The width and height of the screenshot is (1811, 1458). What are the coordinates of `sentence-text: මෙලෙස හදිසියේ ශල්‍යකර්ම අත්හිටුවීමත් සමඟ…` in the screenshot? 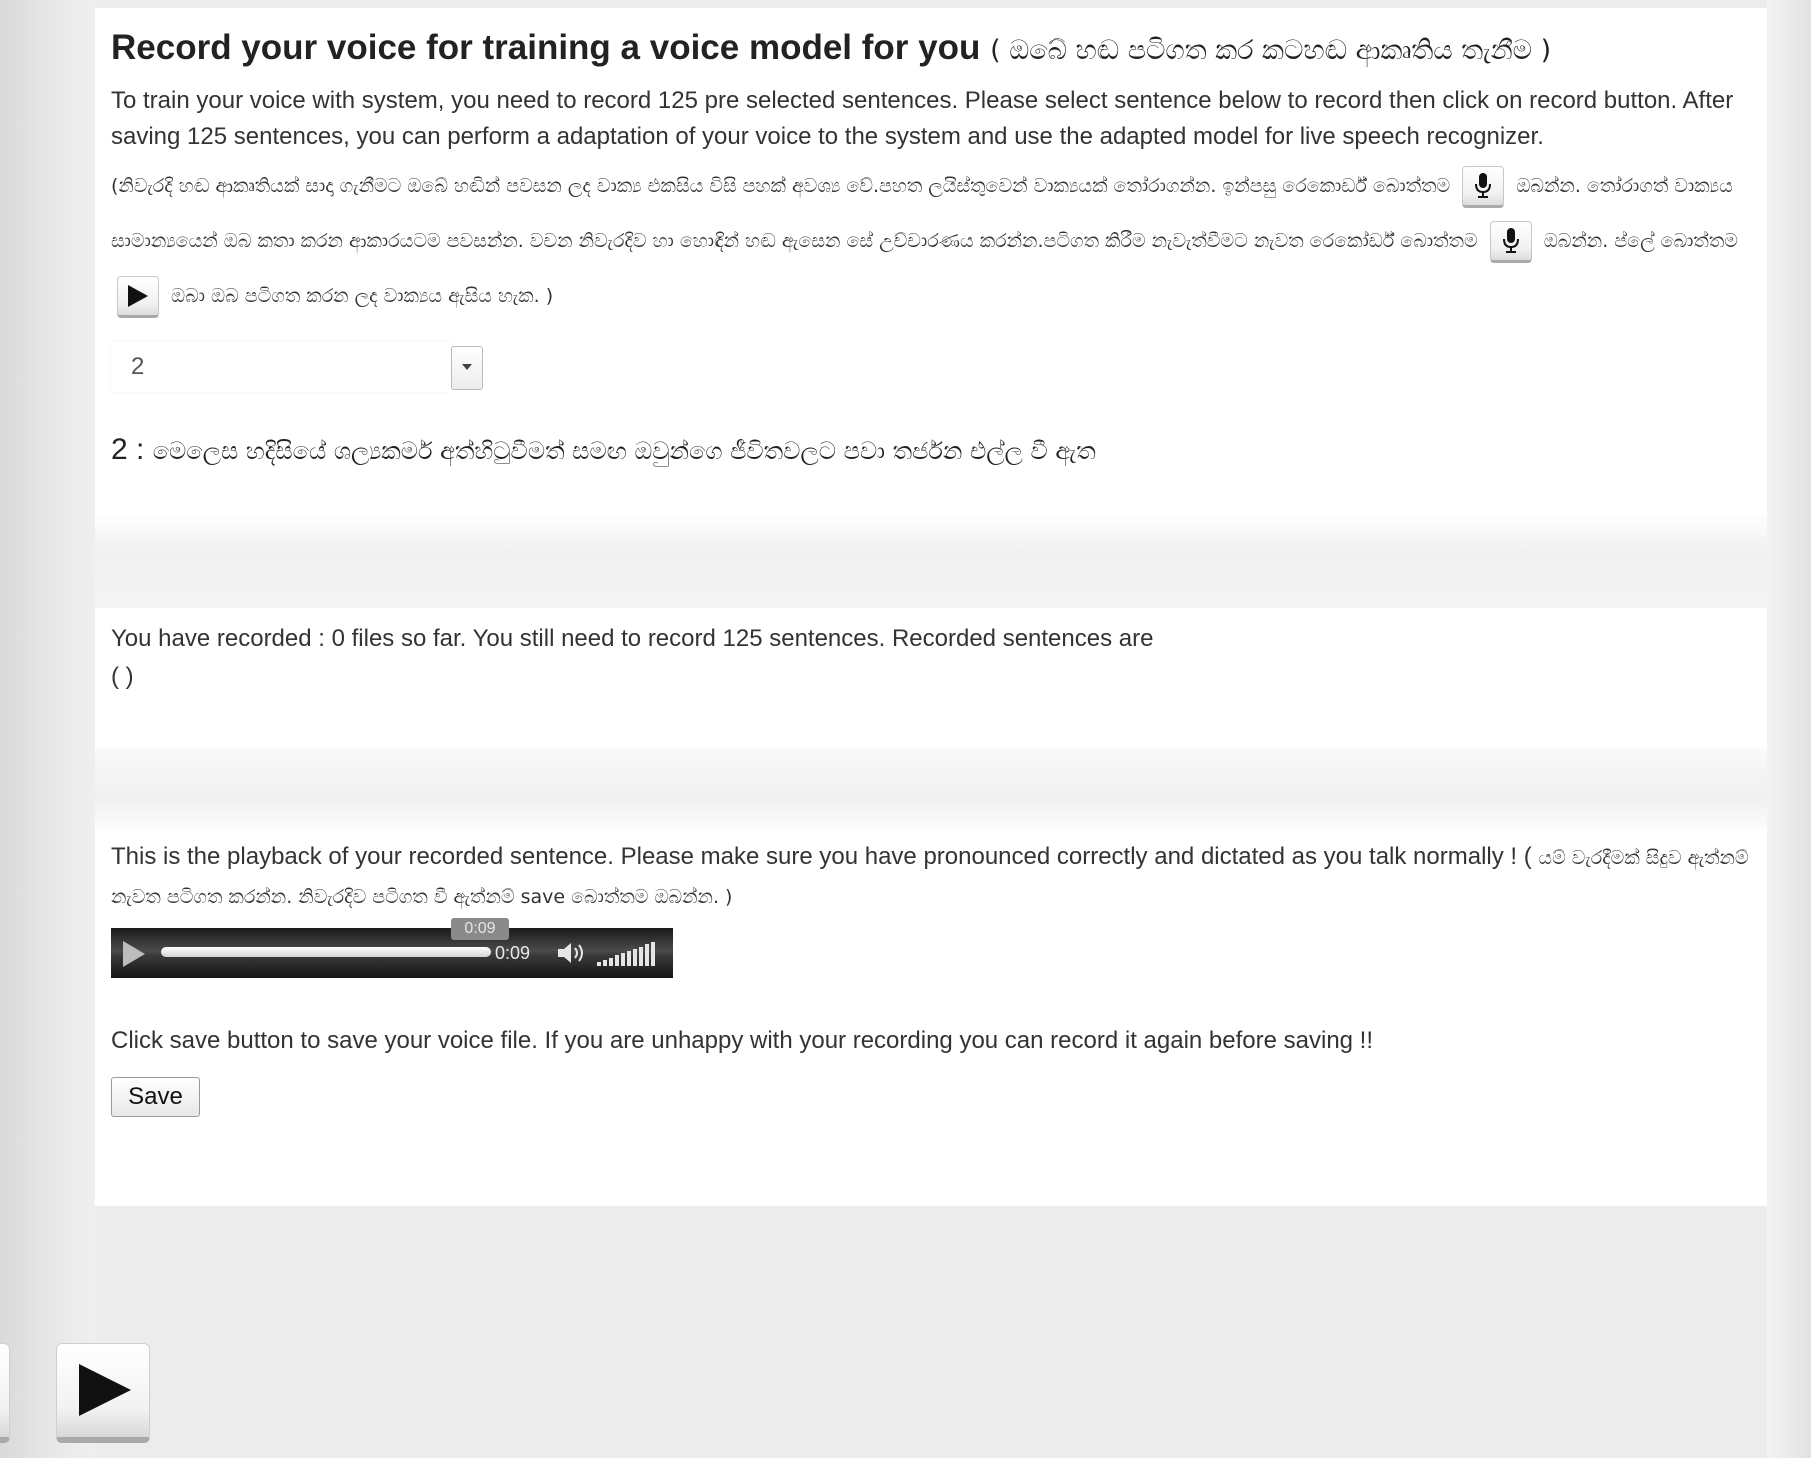 It's located at (624, 451).